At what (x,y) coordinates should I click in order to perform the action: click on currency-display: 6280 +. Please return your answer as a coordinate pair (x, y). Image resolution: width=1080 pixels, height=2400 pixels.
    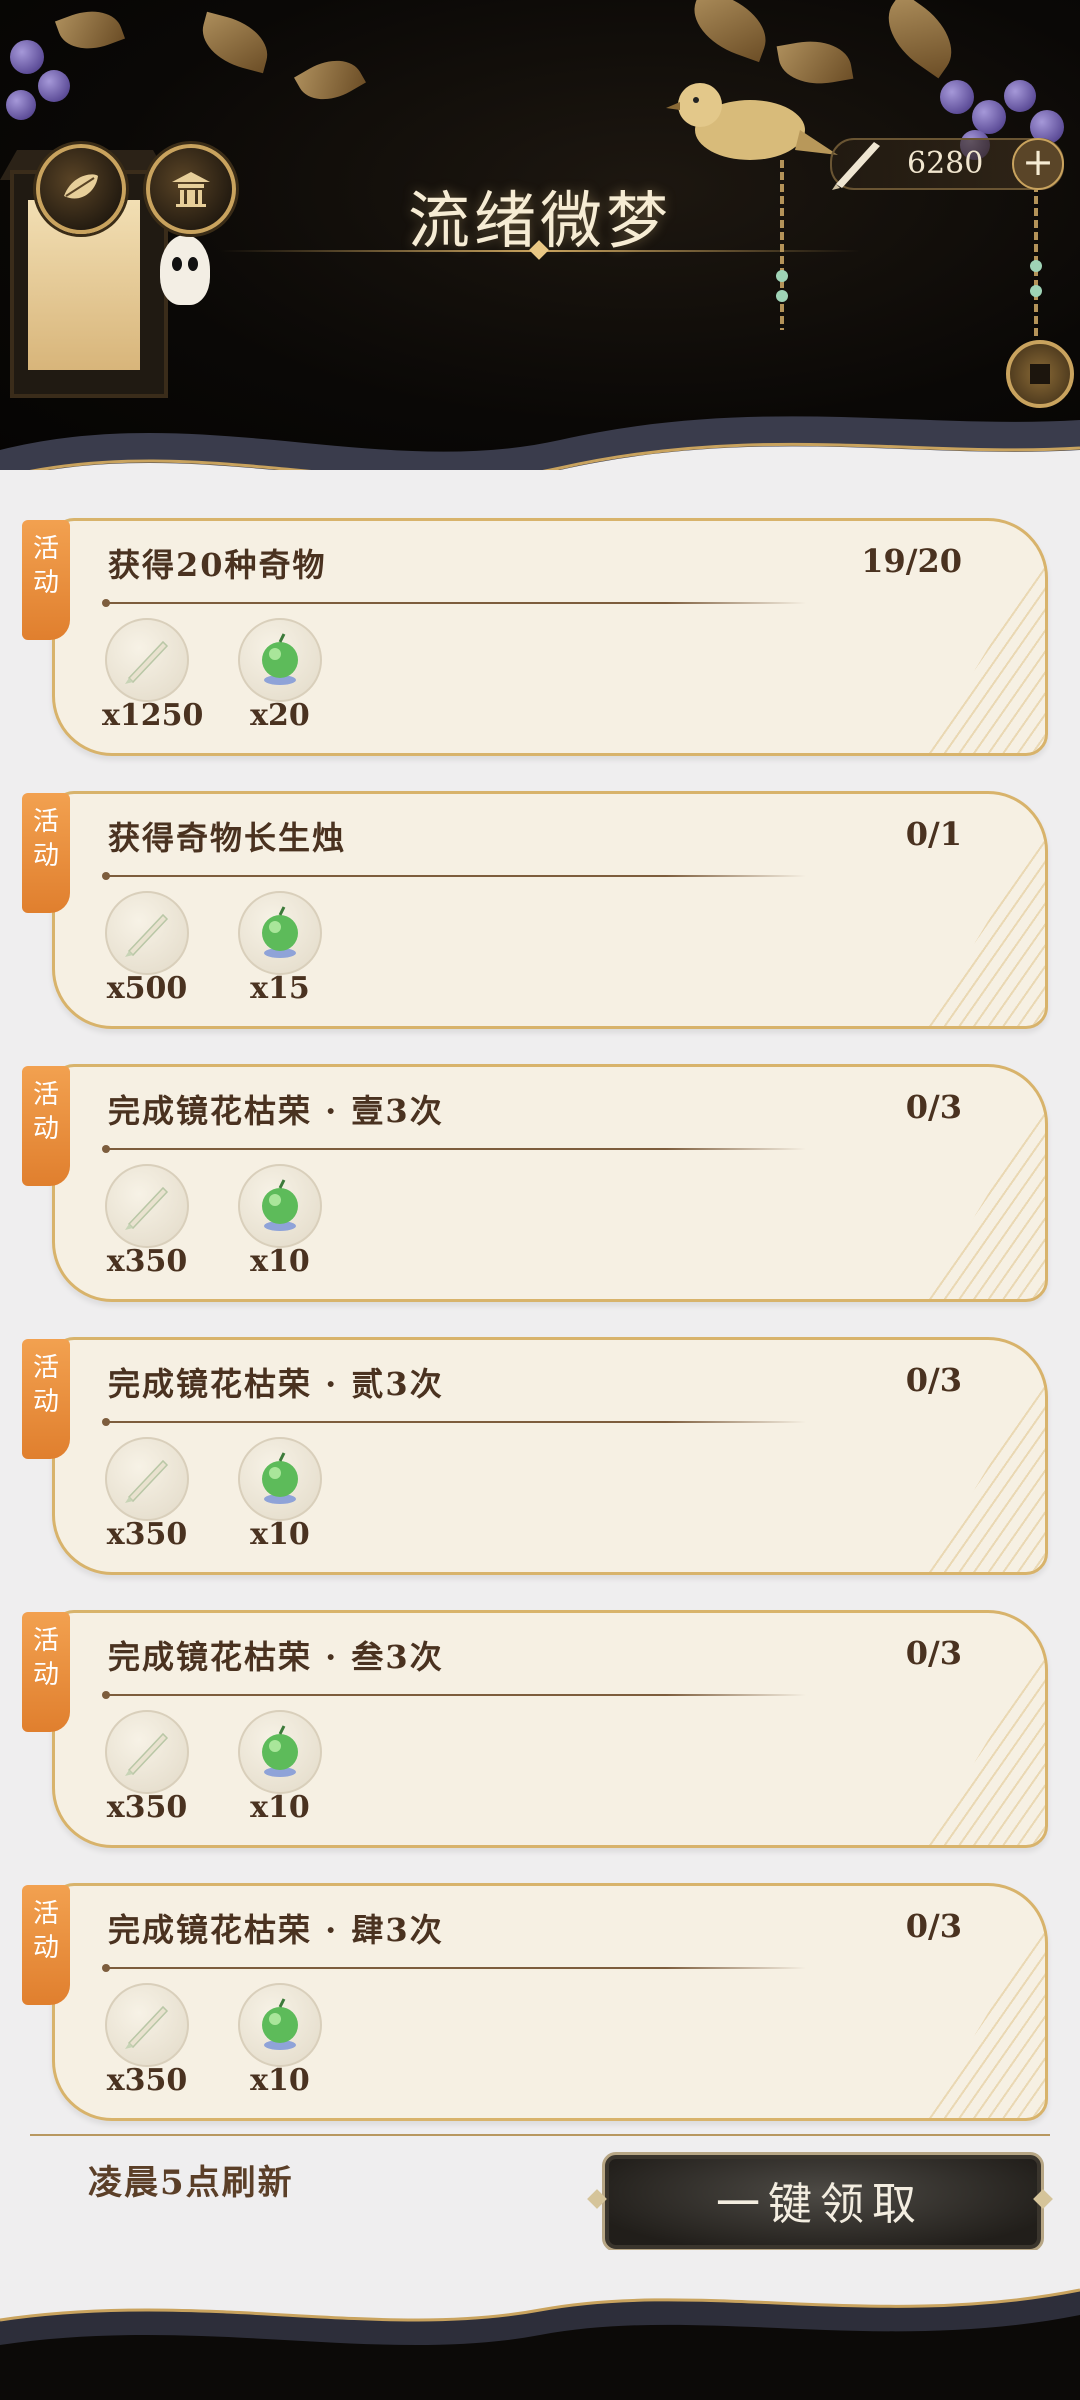
    Looking at the image, I should click on (947, 164).